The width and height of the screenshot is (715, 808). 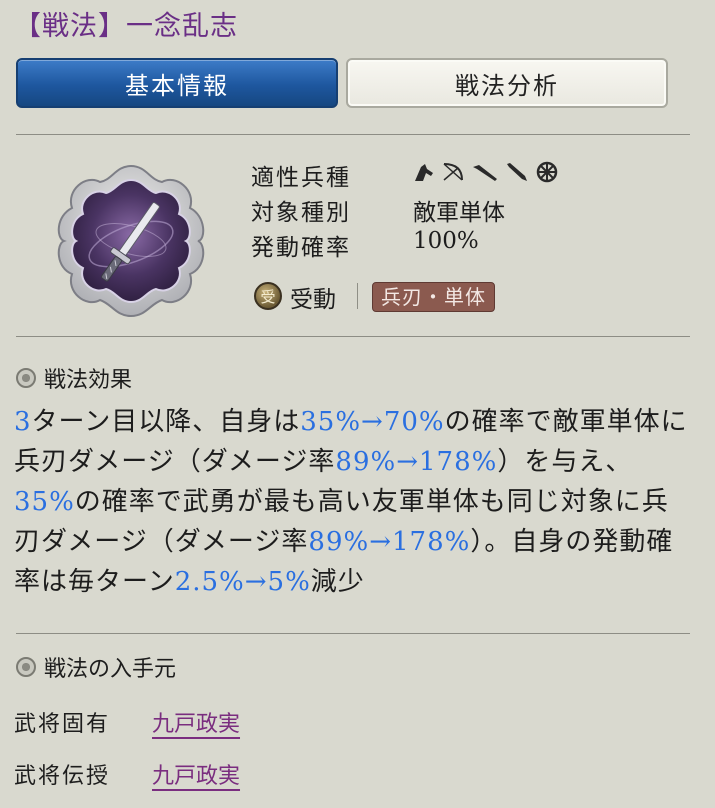 I want to click on spear-icon, so click(x=485, y=173).